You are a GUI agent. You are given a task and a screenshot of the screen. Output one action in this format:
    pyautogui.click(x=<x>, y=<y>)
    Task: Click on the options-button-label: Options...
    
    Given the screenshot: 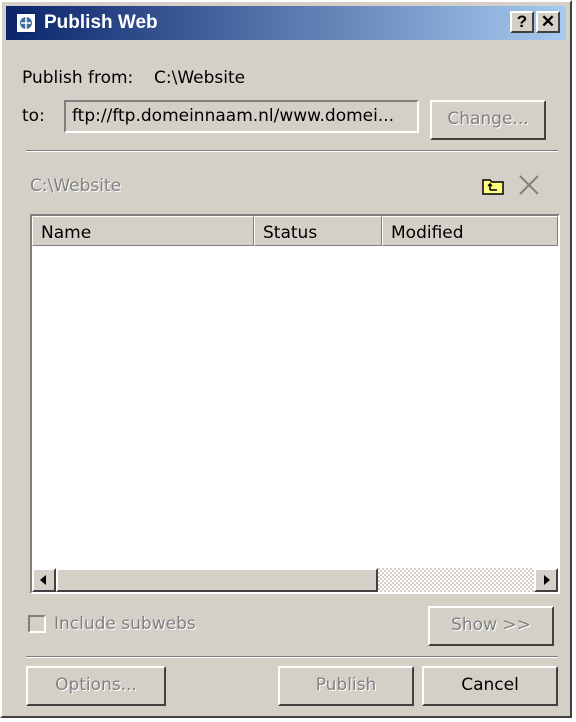 What is the action you would take?
    pyautogui.click(x=96, y=685)
    